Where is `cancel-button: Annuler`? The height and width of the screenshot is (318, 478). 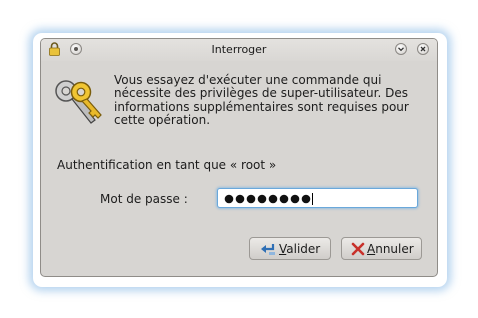
cancel-button: Annuler is located at coordinates (381, 248).